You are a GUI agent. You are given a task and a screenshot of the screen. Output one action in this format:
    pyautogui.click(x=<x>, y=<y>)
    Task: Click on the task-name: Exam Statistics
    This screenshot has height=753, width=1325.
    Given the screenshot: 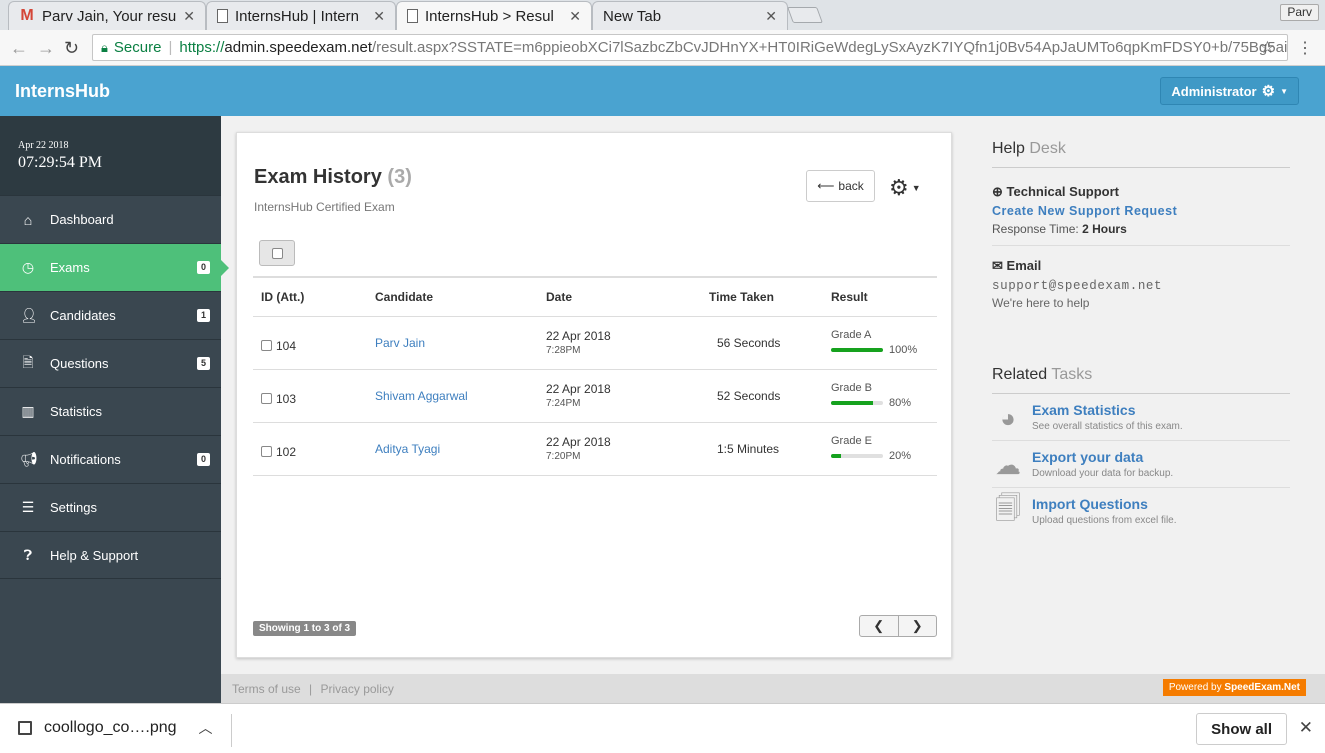 What is the action you would take?
    pyautogui.click(x=1107, y=410)
    